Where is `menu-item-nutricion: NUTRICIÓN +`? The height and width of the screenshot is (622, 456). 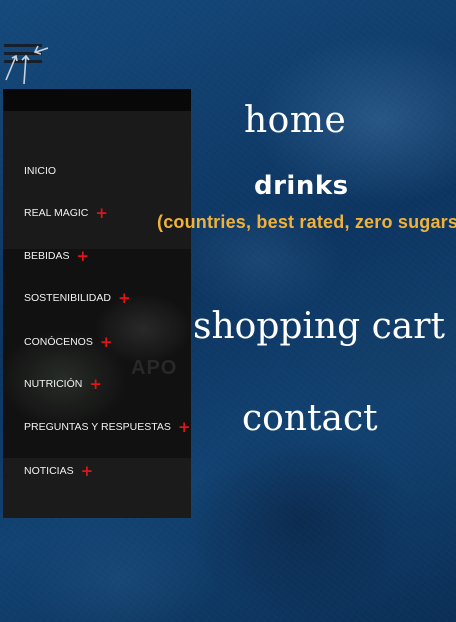 menu-item-nutricion: NUTRICIÓN + is located at coordinates (63, 384).